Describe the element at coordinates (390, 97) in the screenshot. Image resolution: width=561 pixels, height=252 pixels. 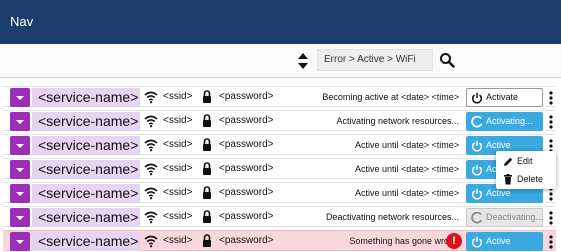
I see `status-text: Becoming active at <date> <time>` at that location.